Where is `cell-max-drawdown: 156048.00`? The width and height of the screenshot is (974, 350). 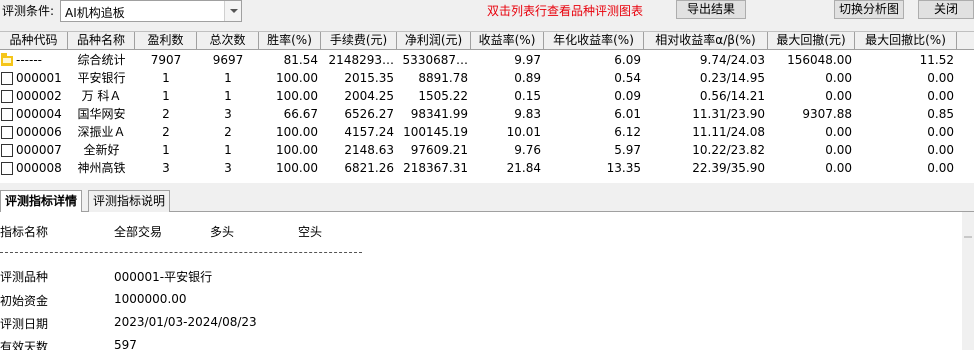 cell-max-drawdown: 156048.00 is located at coordinates (819, 60).